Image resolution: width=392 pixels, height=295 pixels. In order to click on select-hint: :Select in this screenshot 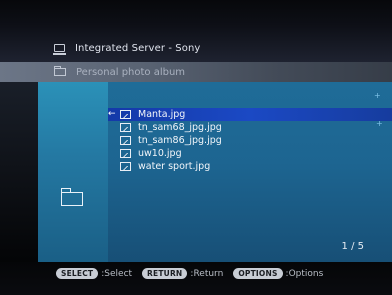, I will do `click(117, 273)`.